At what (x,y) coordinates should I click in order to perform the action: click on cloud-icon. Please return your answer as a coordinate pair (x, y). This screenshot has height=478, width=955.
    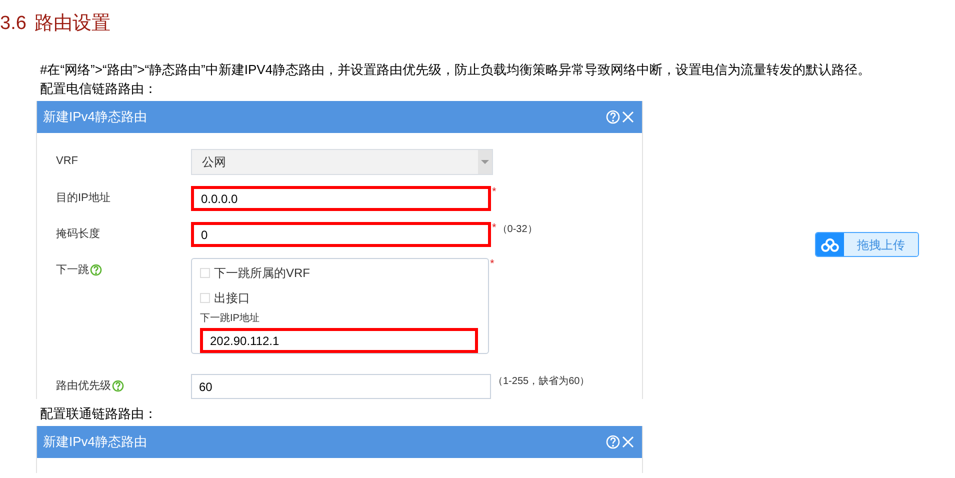
    Looking at the image, I should click on (830, 245).